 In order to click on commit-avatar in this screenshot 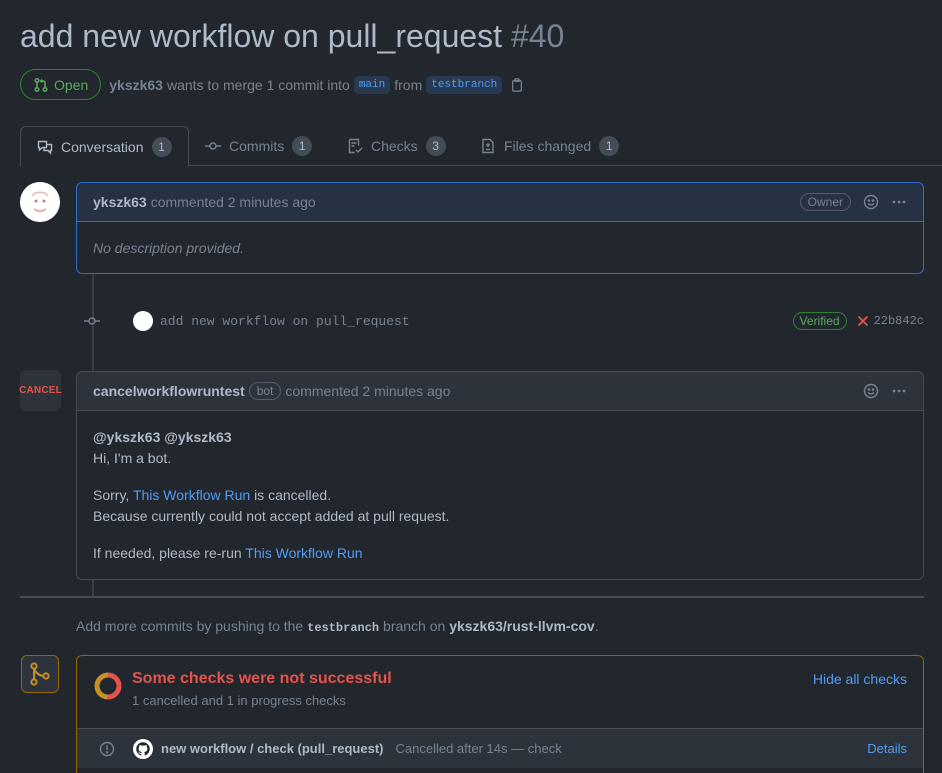, I will do `click(143, 321)`.